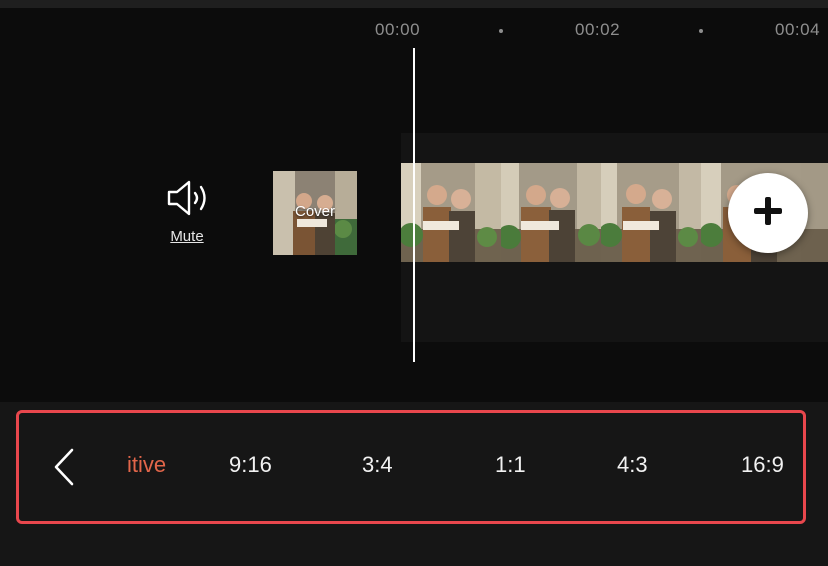 The width and height of the screenshot is (828, 566). What do you see at coordinates (398, 29) in the screenshot?
I see `tick-label: 00:00` at bounding box center [398, 29].